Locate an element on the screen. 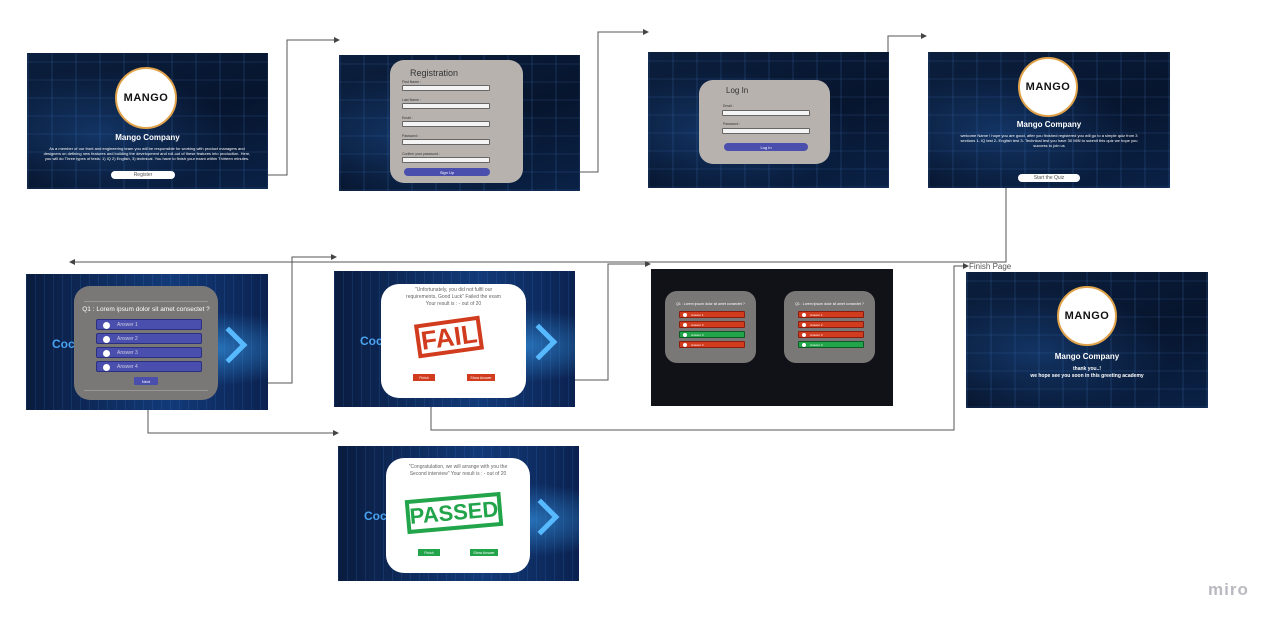 The width and height of the screenshot is (1280, 627). first-name-label: First Name : is located at coordinates (412, 82).